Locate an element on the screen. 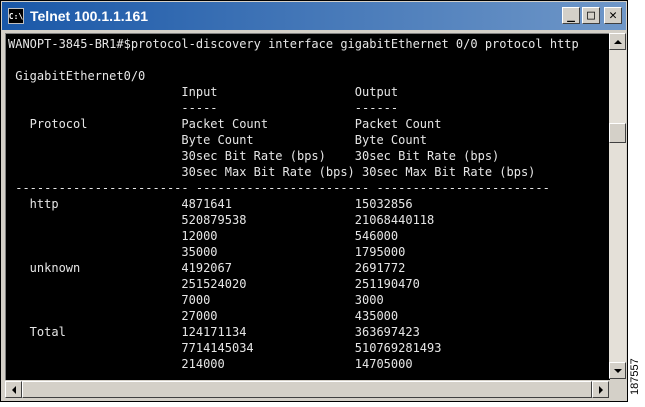  maximize-button: □ is located at coordinates (591, 15).